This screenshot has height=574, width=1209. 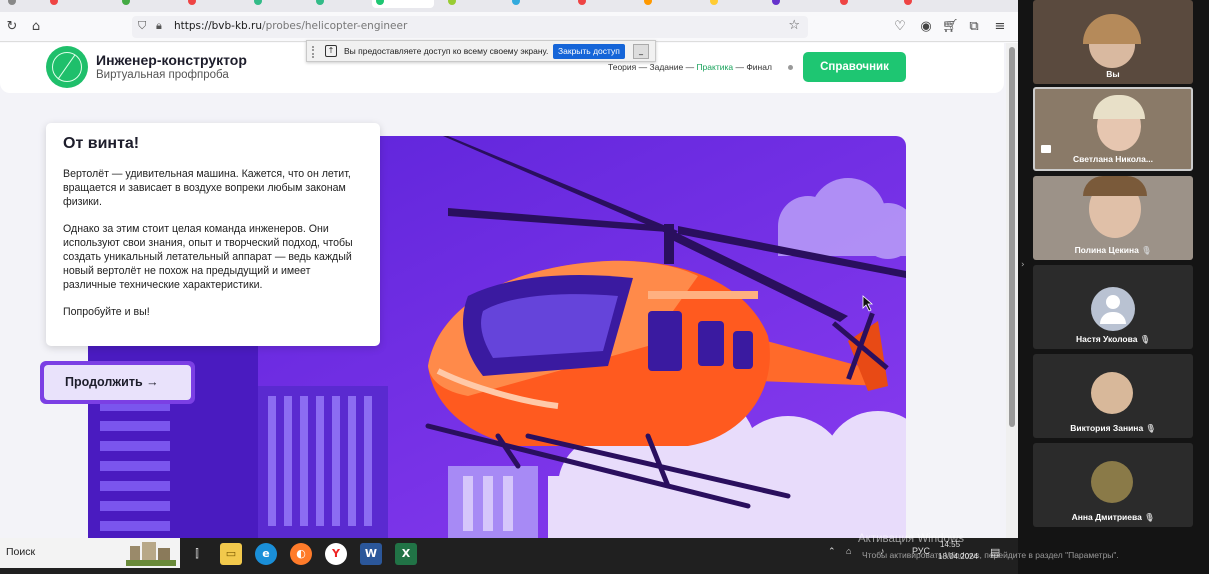 I want to click on step-practice: Практика, so click(x=715, y=67).